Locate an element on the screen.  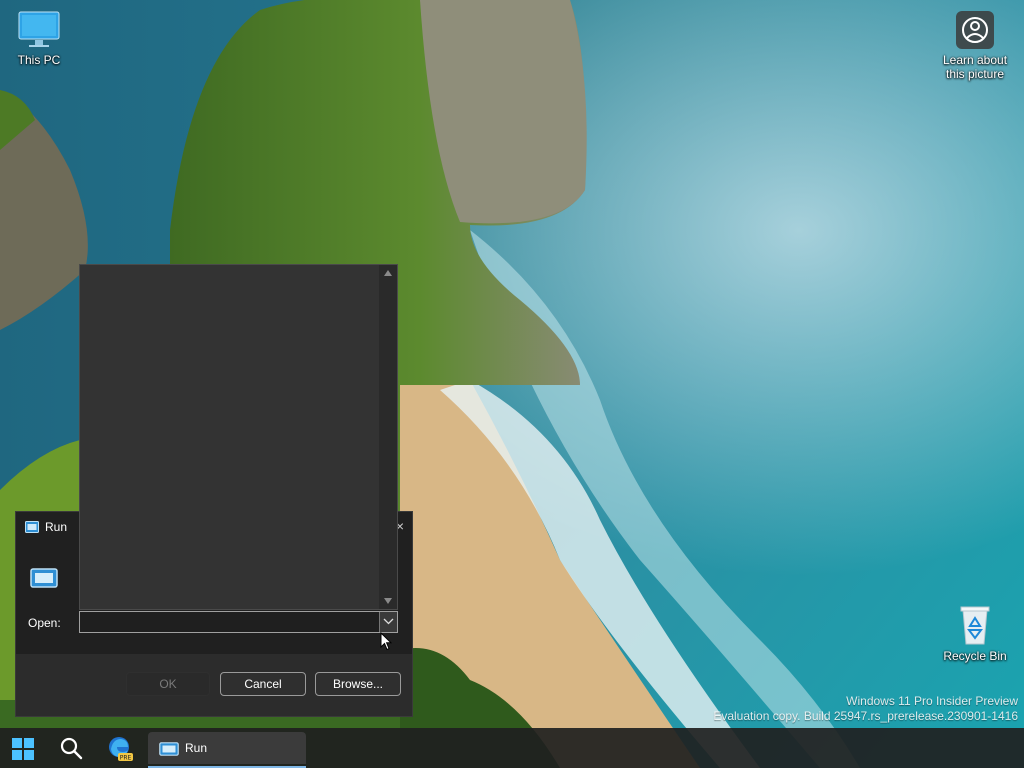
learn-about-picture-desktop-icon: Learn about this picture is located at coordinates (975, 45).